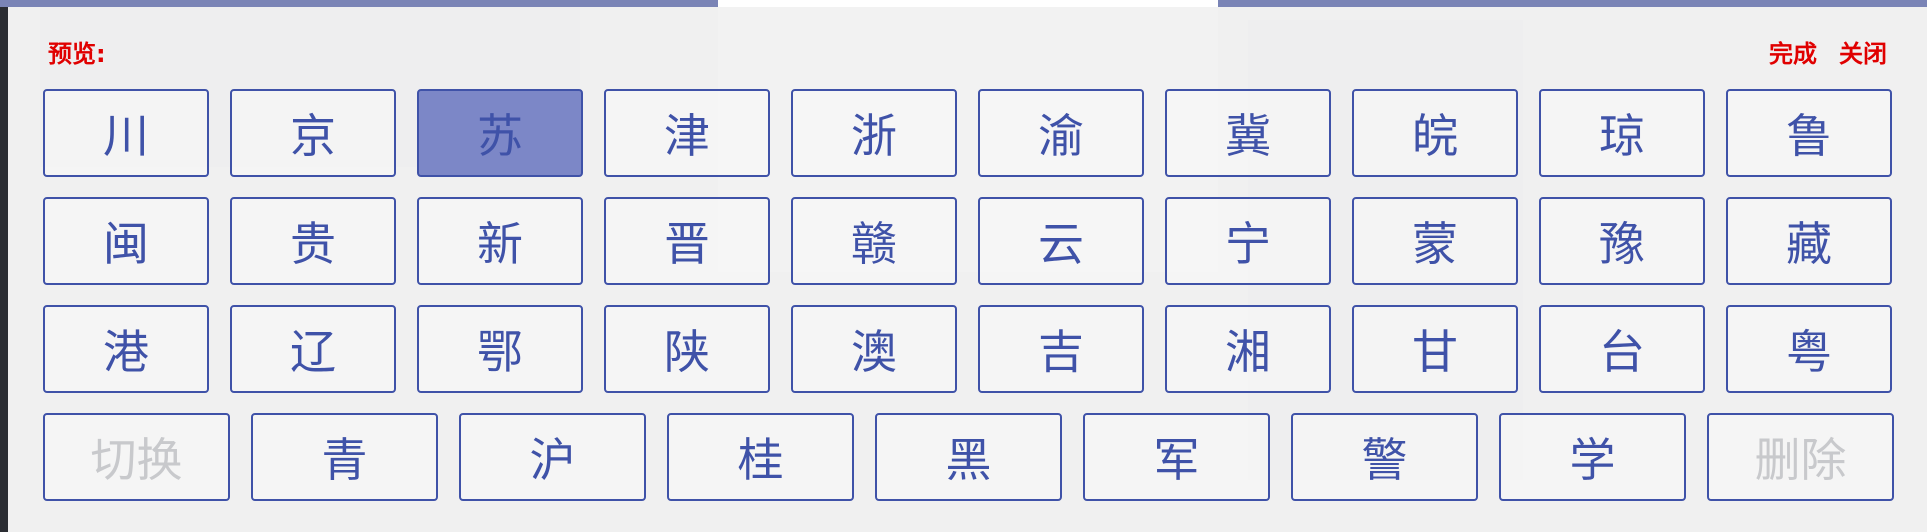  I want to click on key-gang: 港, so click(126, 349).